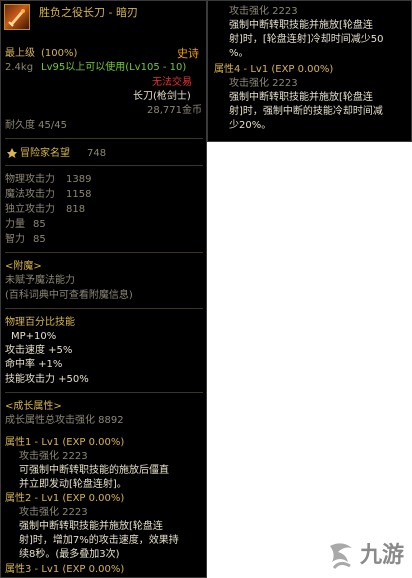  Describe the element at coordinates (79, 179) in the screenshot. I see `stat-value: 1389` at that location.